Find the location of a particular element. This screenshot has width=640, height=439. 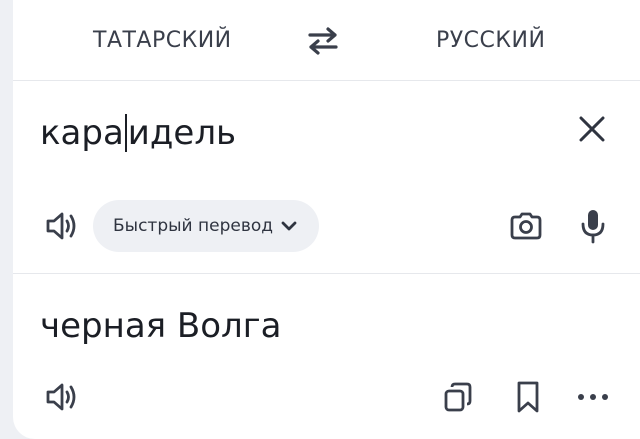

quick-translate-toggle: Быстрый перевод is located at coordinates (206, 226).